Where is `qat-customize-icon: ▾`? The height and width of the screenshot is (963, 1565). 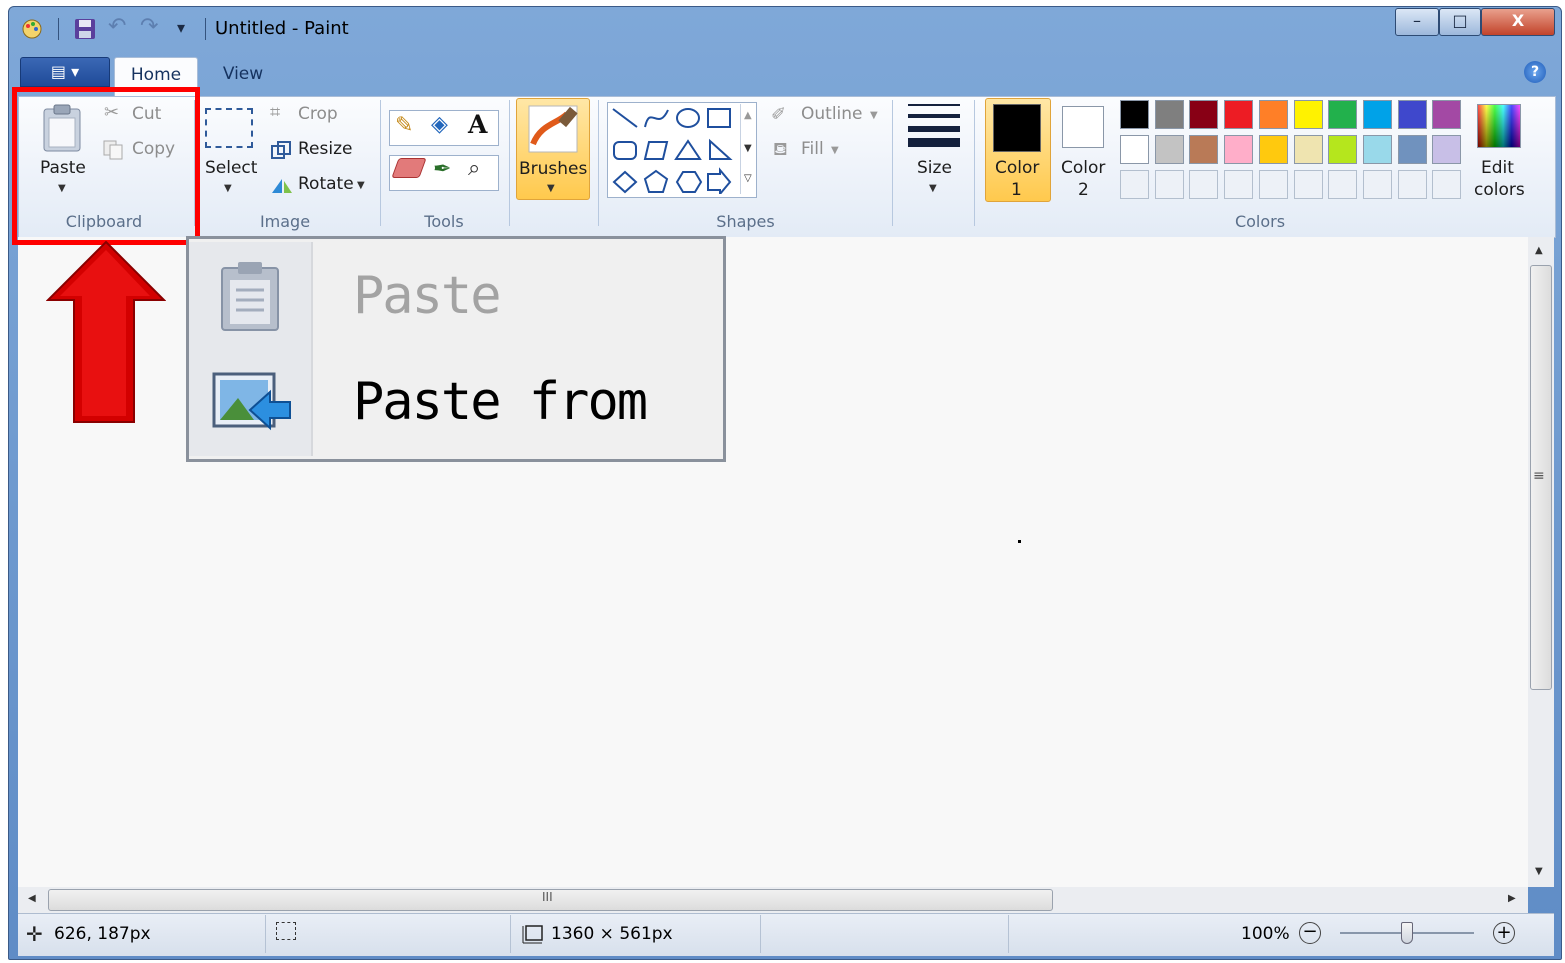 qat-customize-icon: ▾ is located at coordinates (181, 27).